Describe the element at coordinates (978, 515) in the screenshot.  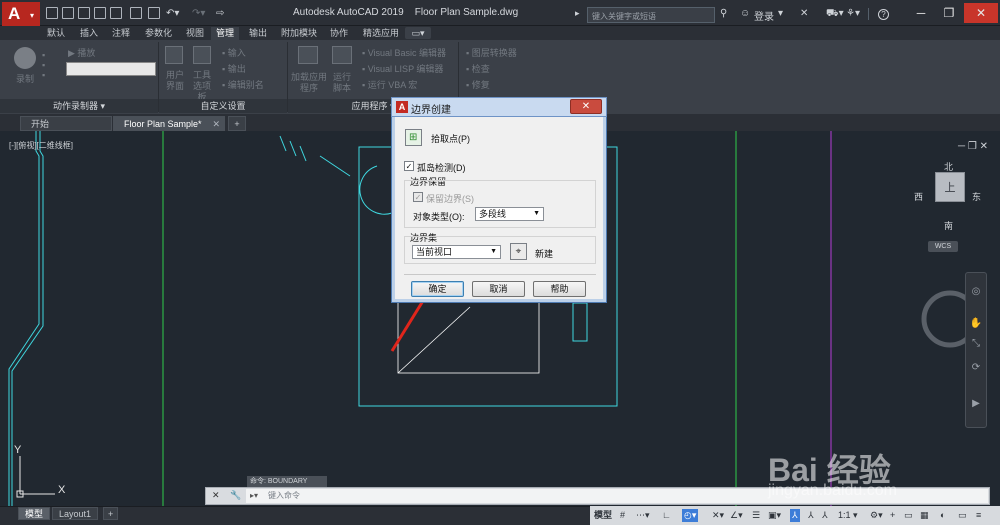
I see `customization-menu-icon: ≡` at that location.